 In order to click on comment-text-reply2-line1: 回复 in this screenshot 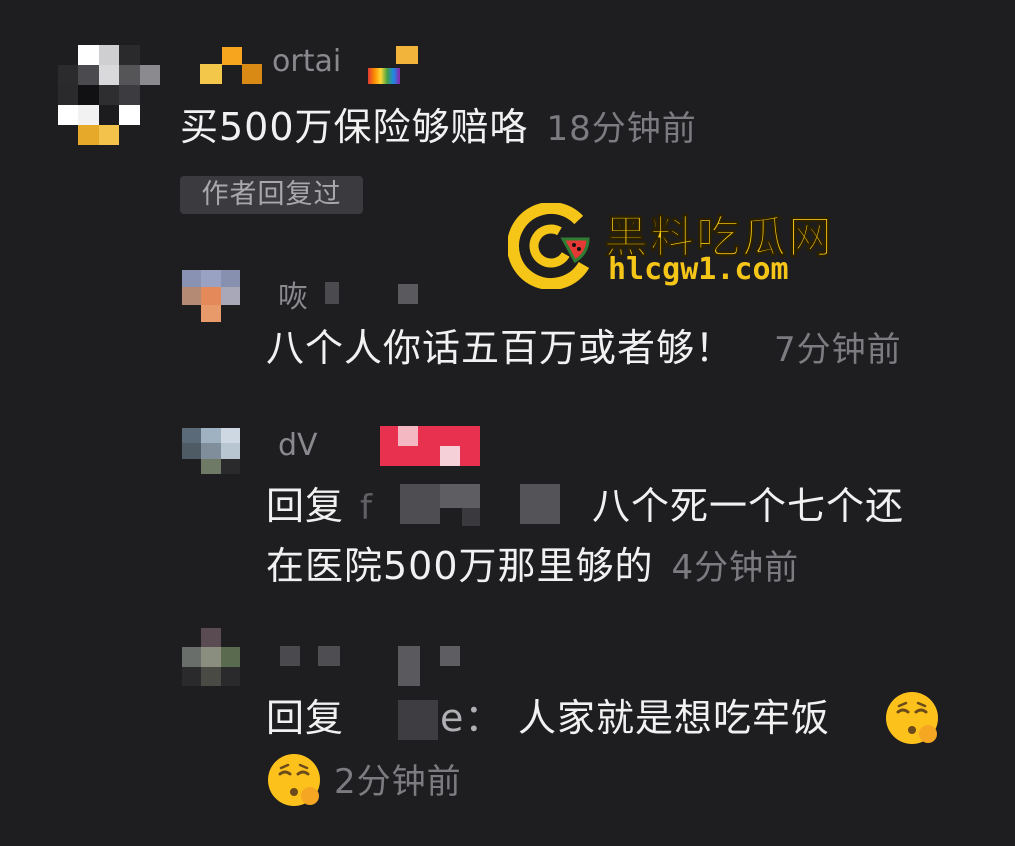, I will do `click(305, 506)`.